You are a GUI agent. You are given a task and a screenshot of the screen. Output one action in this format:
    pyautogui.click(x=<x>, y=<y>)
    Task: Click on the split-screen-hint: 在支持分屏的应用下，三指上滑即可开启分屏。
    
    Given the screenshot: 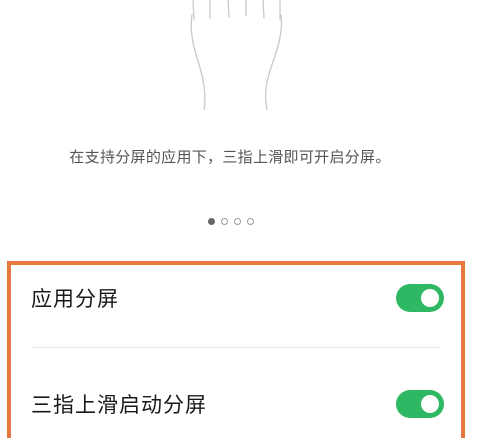 What is the action you would take?
    pyautogui.click(x=230, y=157)
    